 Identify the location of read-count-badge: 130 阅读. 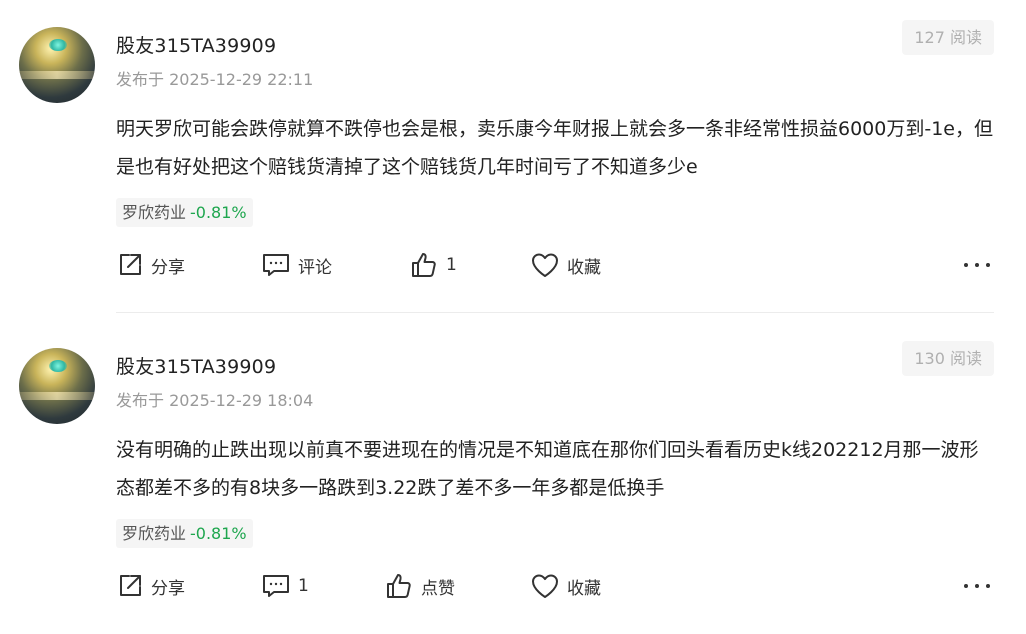
(948, 358).